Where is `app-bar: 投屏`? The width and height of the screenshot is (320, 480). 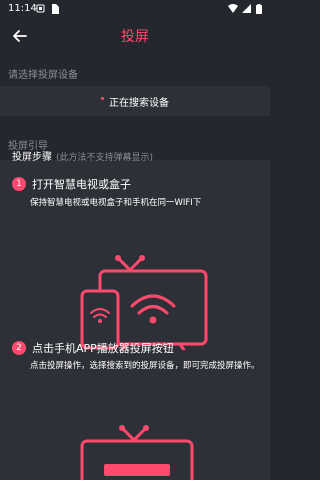
app-bar: 投屏 is located at coordinates (135, 36).